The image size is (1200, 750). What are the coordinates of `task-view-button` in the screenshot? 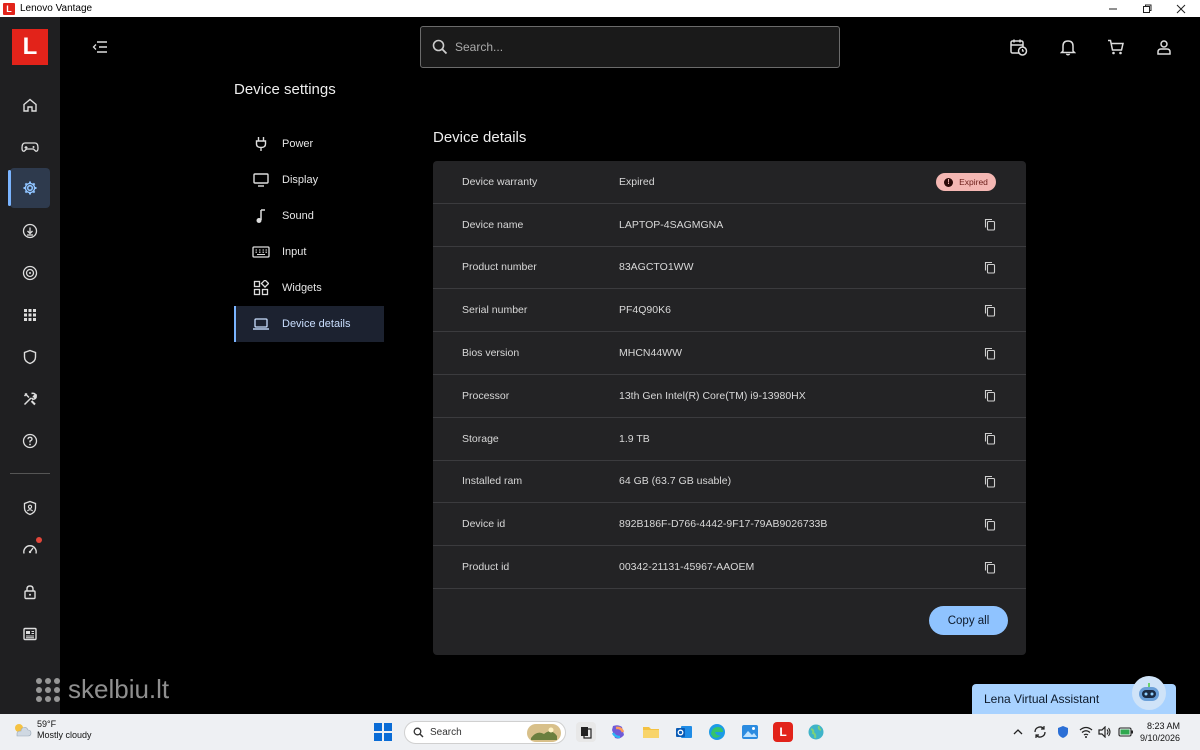 It's located at (586, 732).